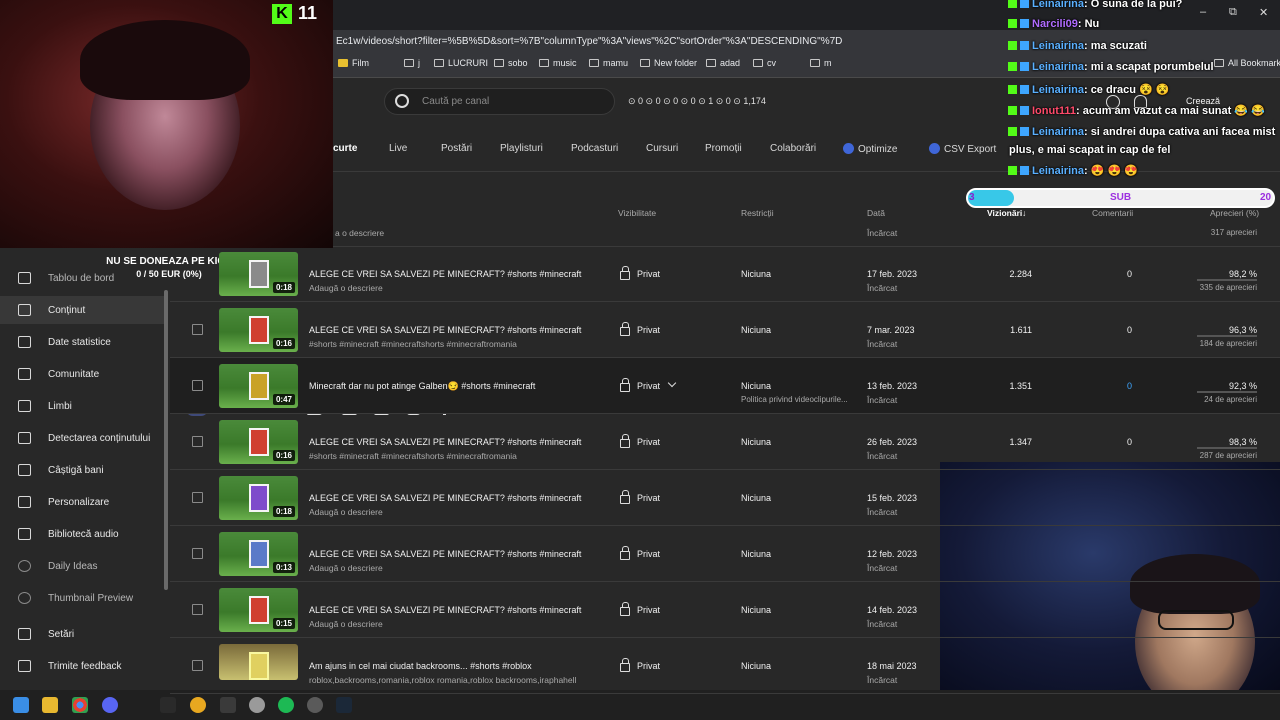 The height and width of the screenshot is (720, 1280). I want to click on tab-playlists: Playlisturi, so click(521, 148).